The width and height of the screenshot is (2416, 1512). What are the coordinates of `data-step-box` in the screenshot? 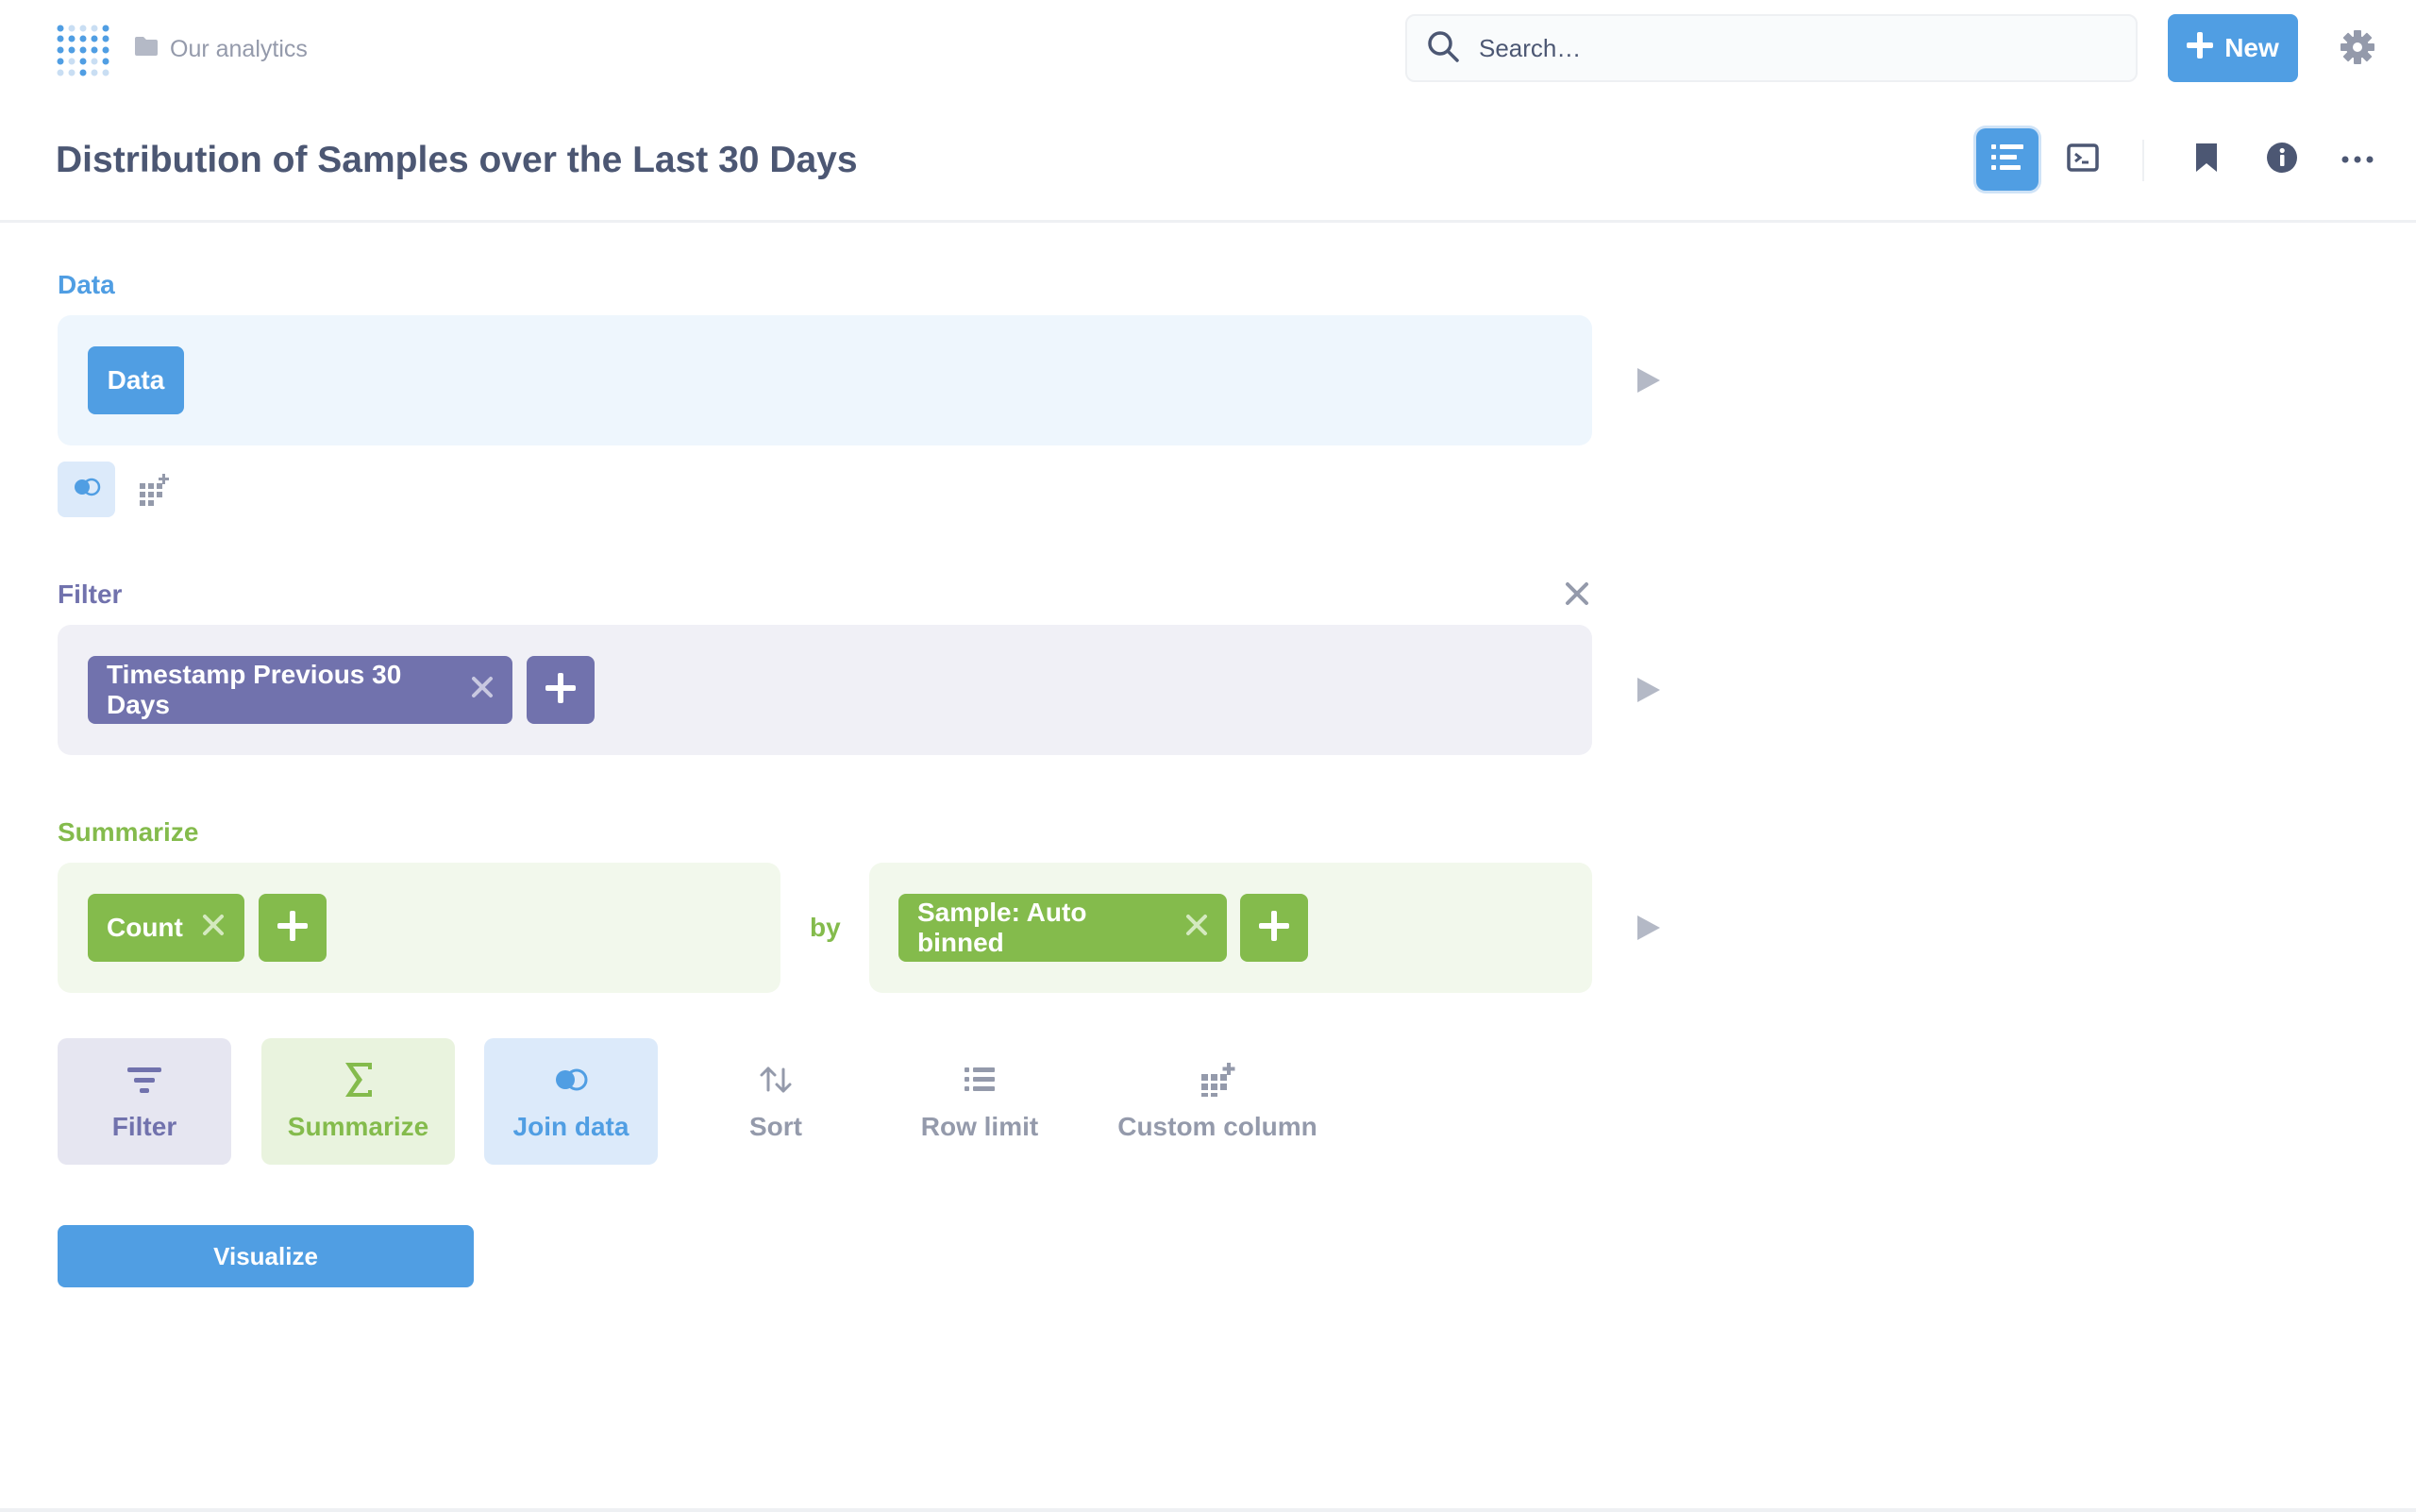 It's located at (825, 380).